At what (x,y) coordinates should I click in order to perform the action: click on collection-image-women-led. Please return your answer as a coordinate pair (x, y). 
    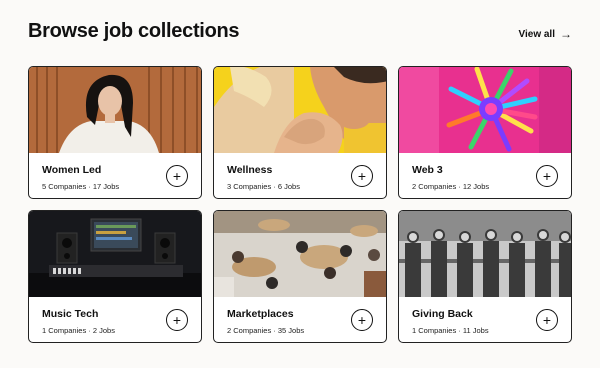
    Looking at the image, I should click on (115, 110).